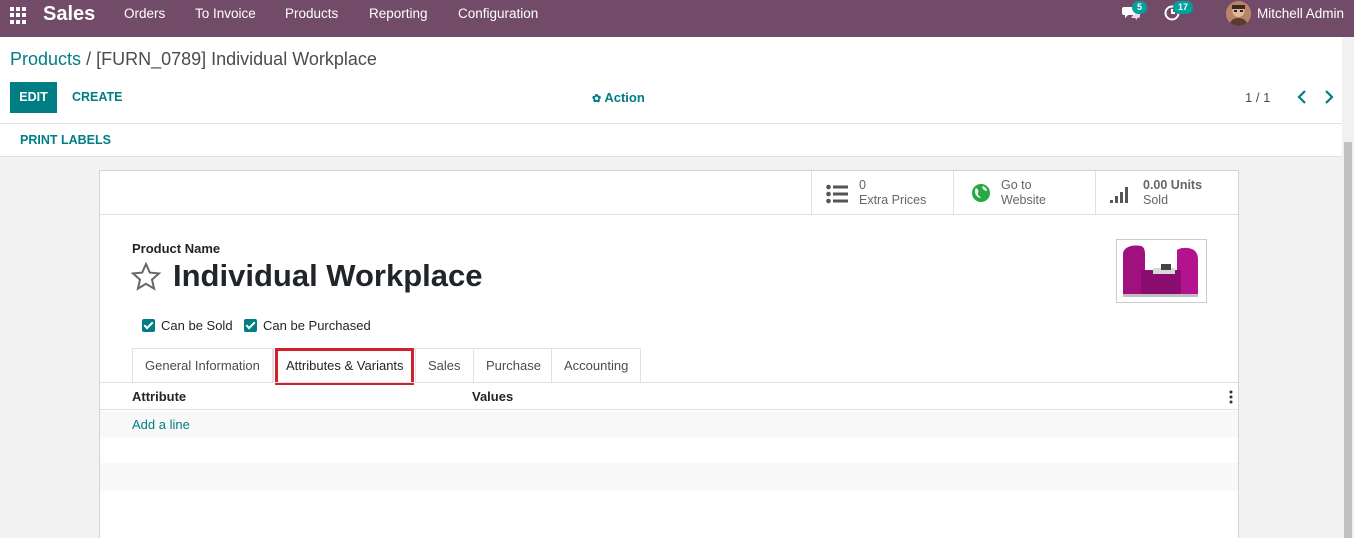  I want to click on pager-next-button, so click(1329, 97).